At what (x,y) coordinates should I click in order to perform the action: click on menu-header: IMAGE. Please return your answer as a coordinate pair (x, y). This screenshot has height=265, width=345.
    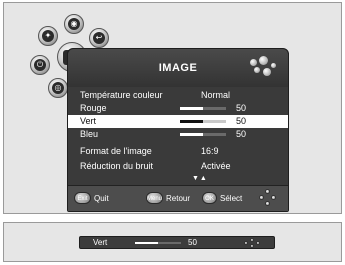
    Looking at the image, I should click on (178, 68).